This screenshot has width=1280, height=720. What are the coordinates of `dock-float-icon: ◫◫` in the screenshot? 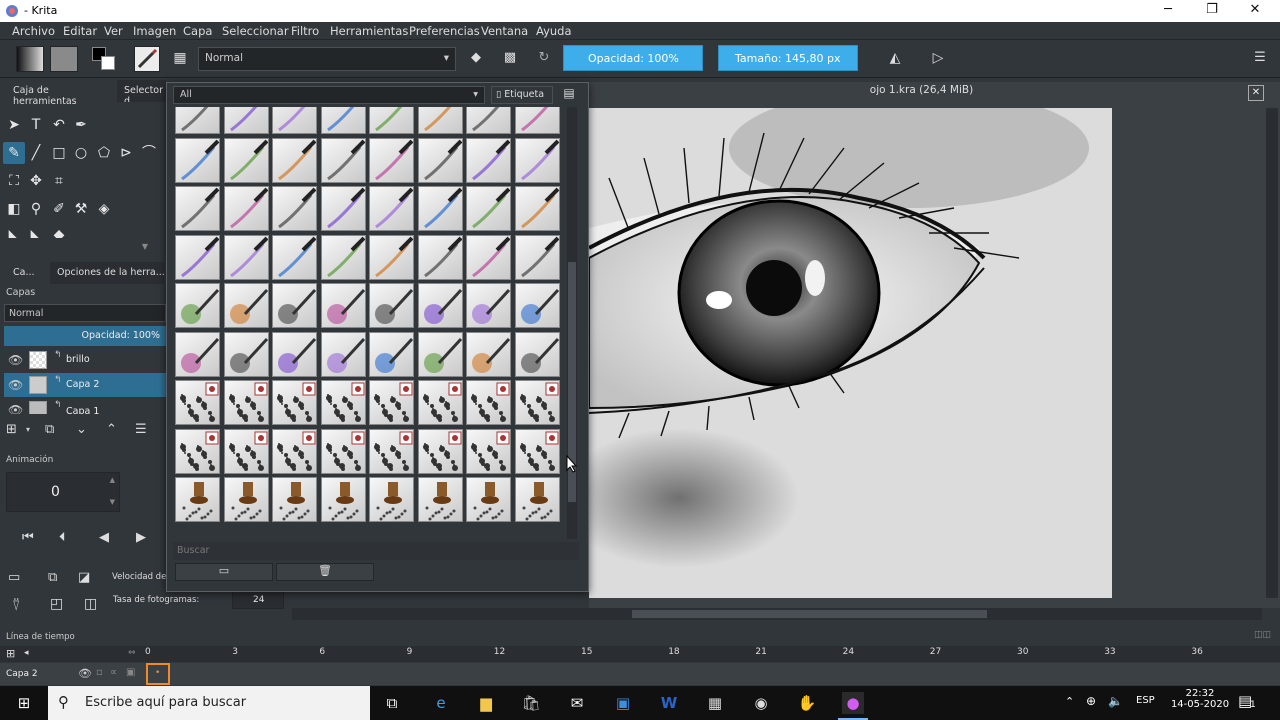 It's located at (1262, 635).